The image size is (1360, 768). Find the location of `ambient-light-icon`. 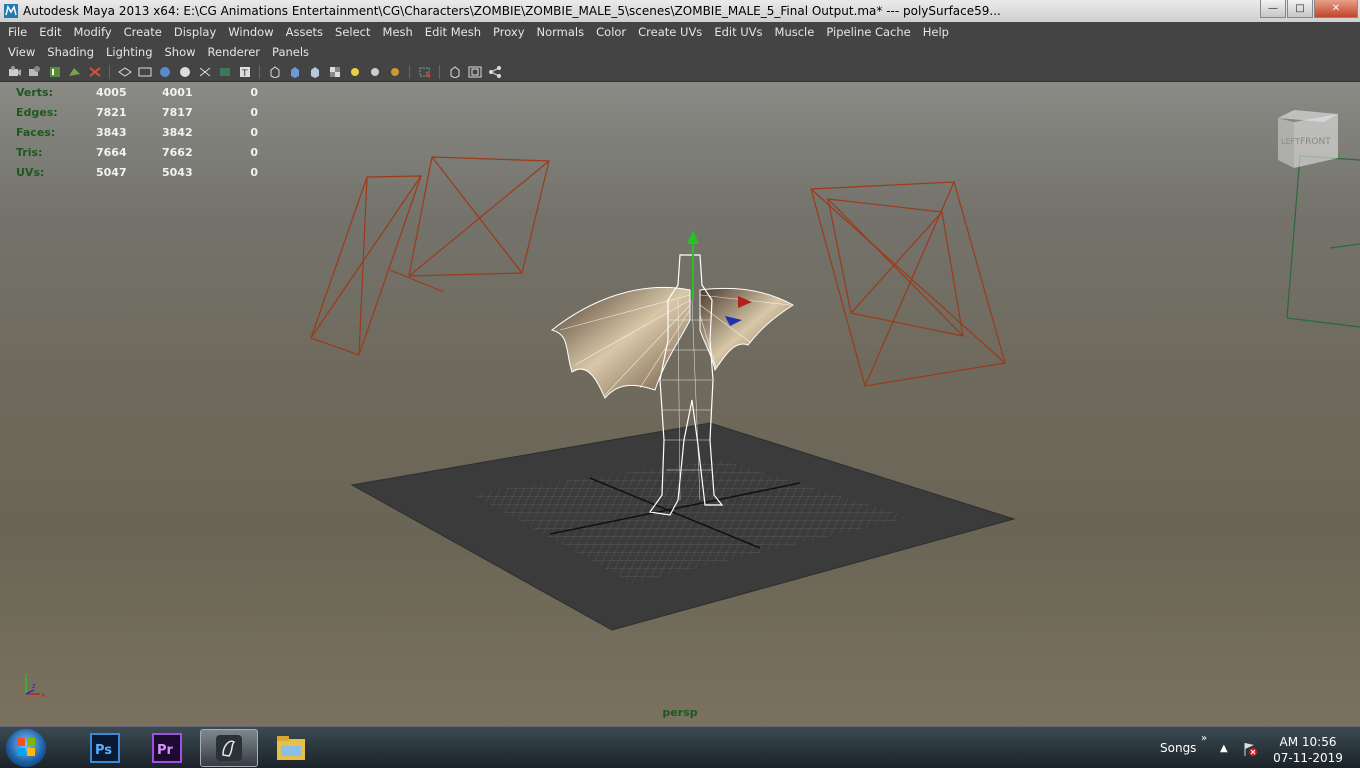

ambient-light-icon is located at coordinates (374, 72).